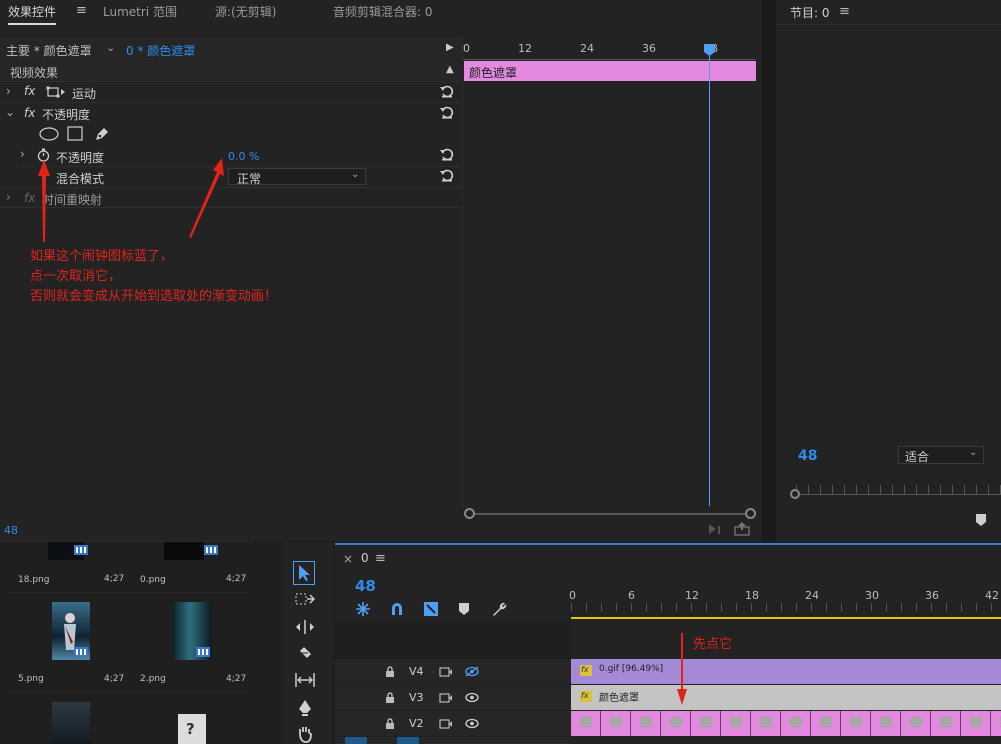  Describe the element at coordinates (709, 50) in the screenshot. I see `playhead-handle-icon` at that location.